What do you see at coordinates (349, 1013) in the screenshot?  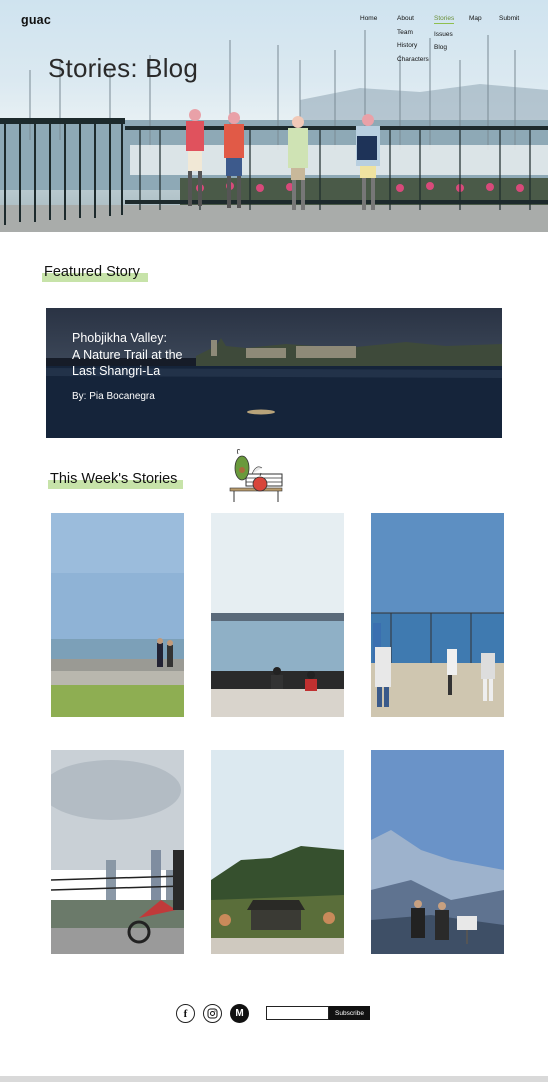 I see `subscribe-button: Subscribe` at bounding box center [349, 1013].